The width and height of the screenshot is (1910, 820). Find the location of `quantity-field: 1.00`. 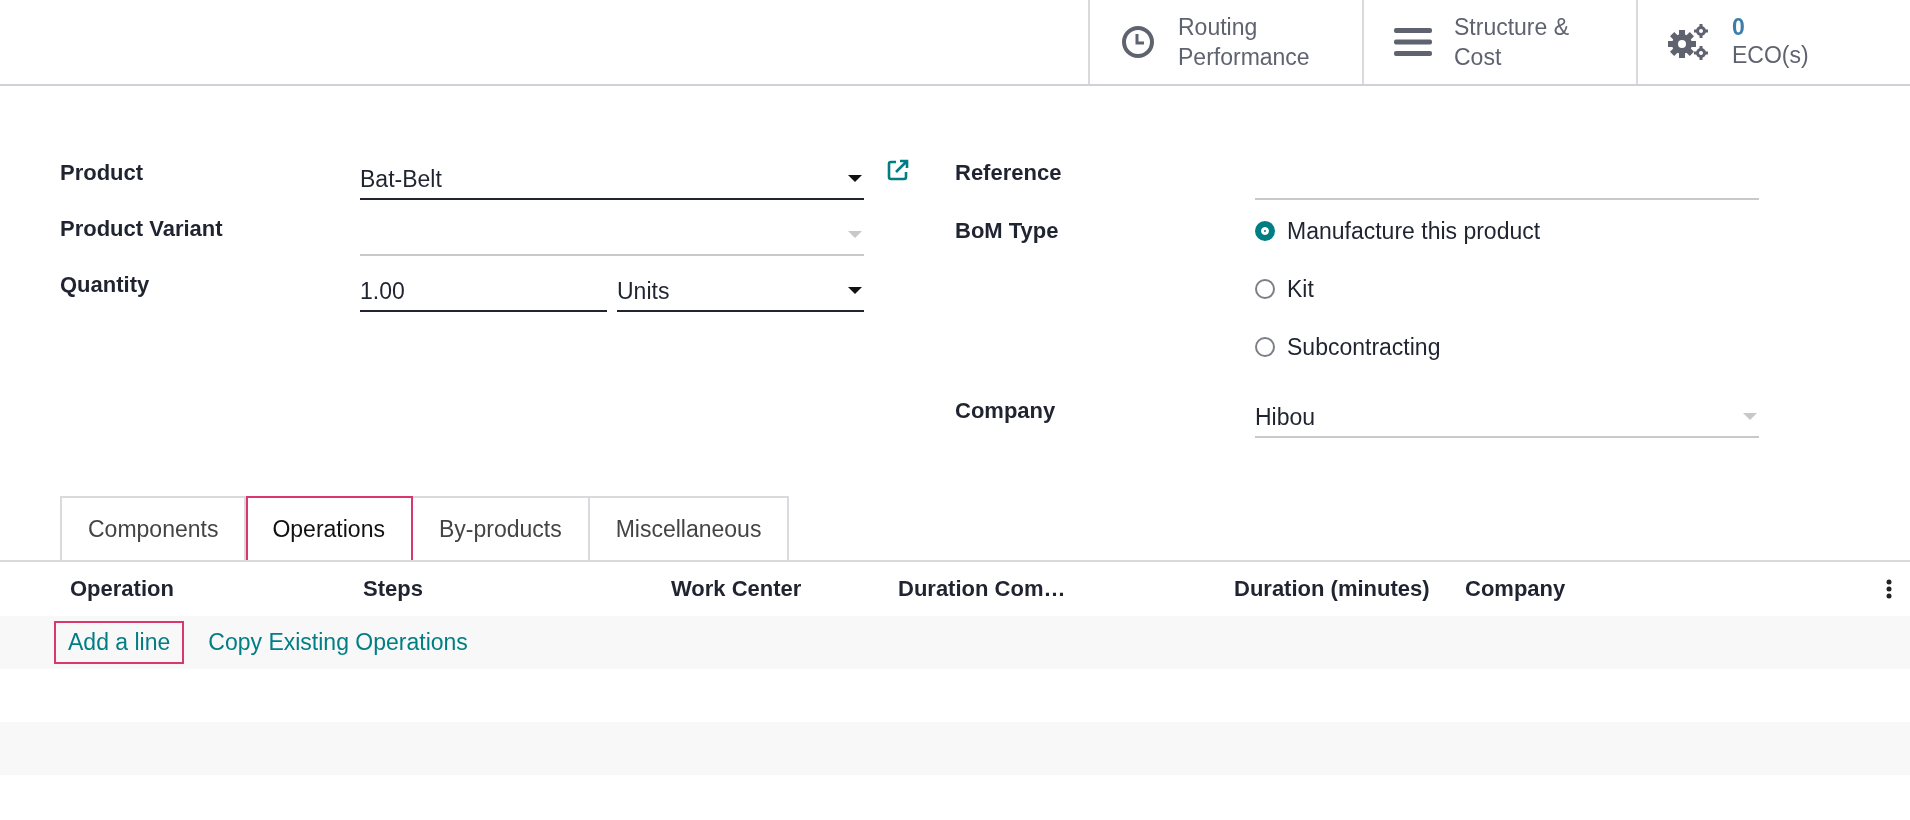

quantity-field: 1.00 is located at coordinates (483, 292).